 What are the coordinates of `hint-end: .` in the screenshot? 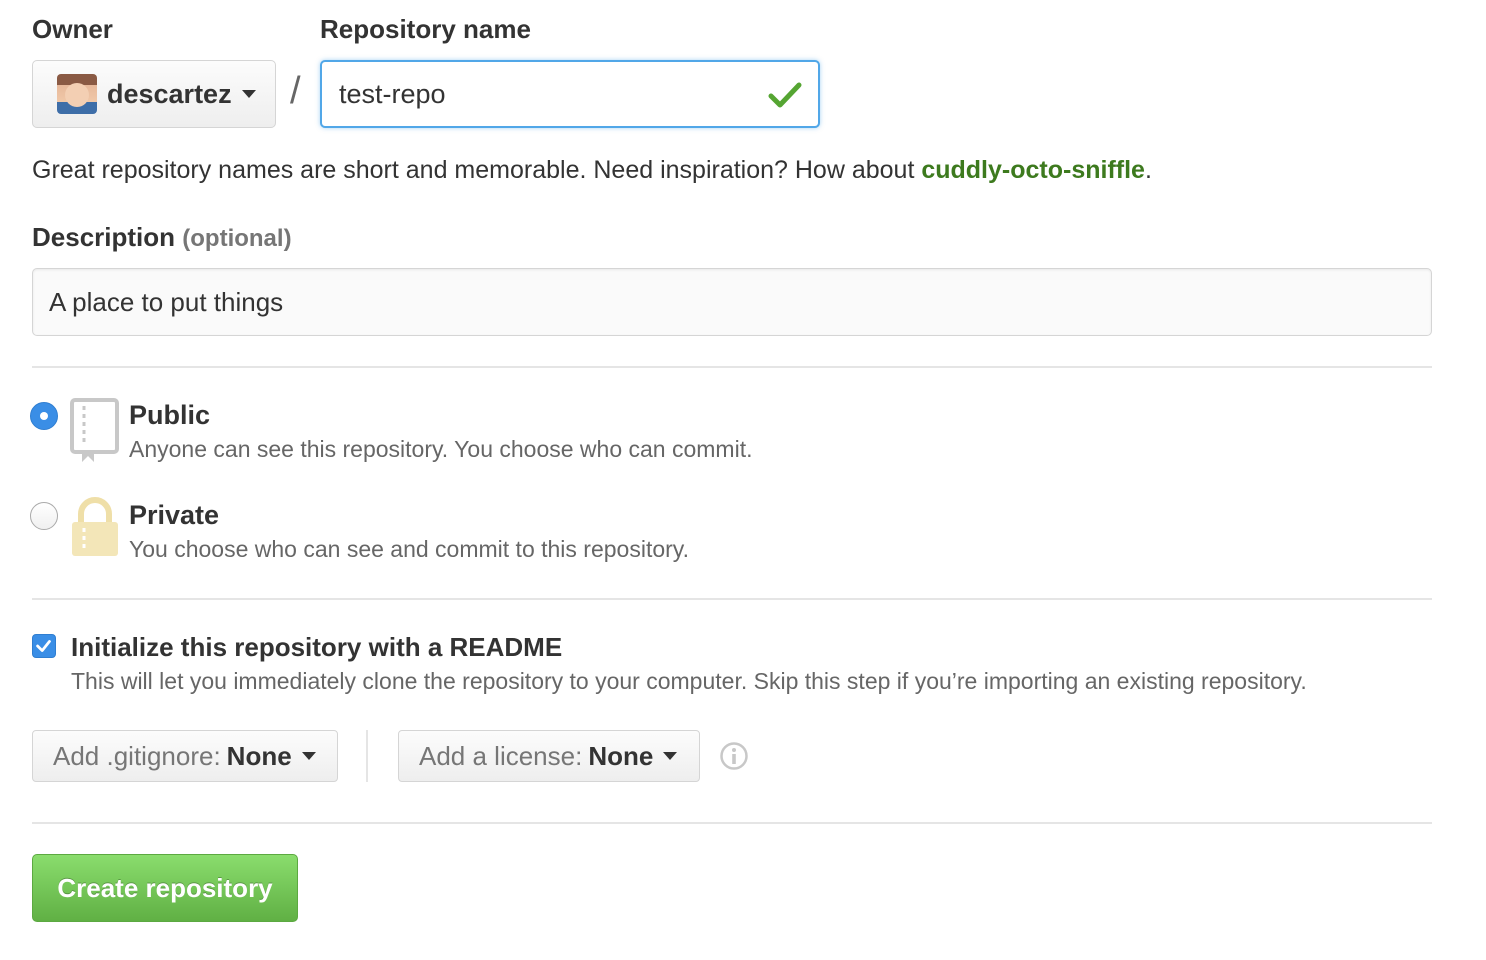 It's located at (1148, 170).